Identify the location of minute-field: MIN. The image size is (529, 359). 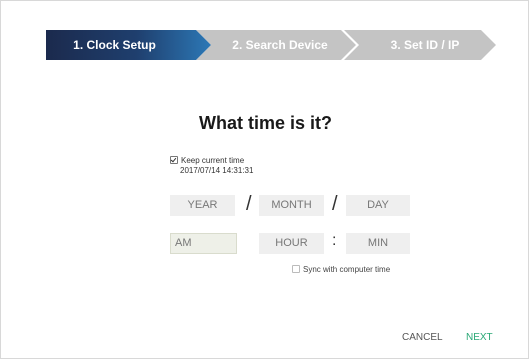
(378, 243).